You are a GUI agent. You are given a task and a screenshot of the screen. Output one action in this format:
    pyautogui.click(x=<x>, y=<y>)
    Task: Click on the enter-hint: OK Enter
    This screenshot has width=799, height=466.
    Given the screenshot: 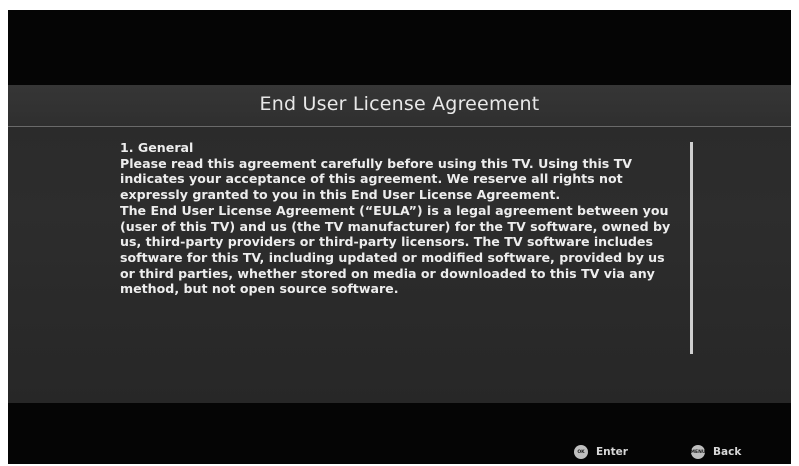 What is the action you would take?
    pyautogui.click(x=601, y=452)
    